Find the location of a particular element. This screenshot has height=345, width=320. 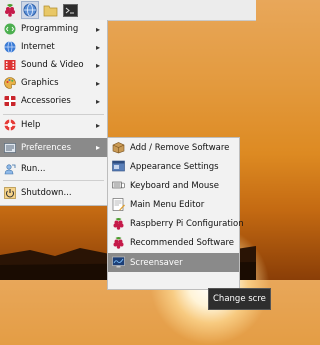

globe-icon is located at coordinates (30, 10).